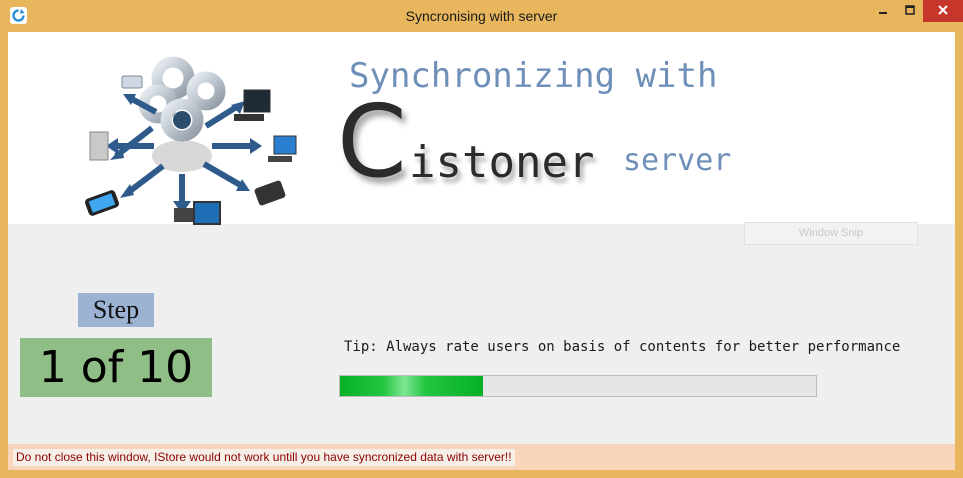 The height and width of the screenshot is (478, 963). I want to click on close-button, so click(943, 11).